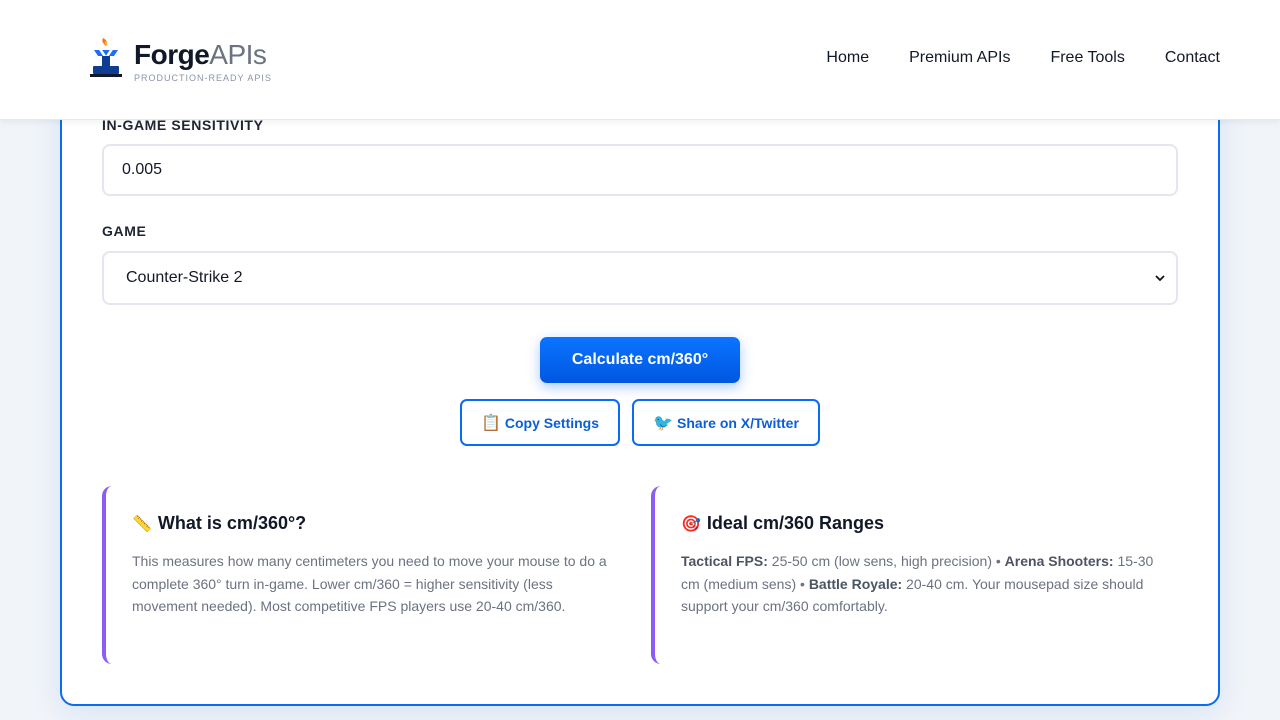 The height and width of the screenshot is (720, 1280). What do you see at coordinates (847, 58) in the screenshot?
I see `nav-home: Home` at bounding box center [847, 58].